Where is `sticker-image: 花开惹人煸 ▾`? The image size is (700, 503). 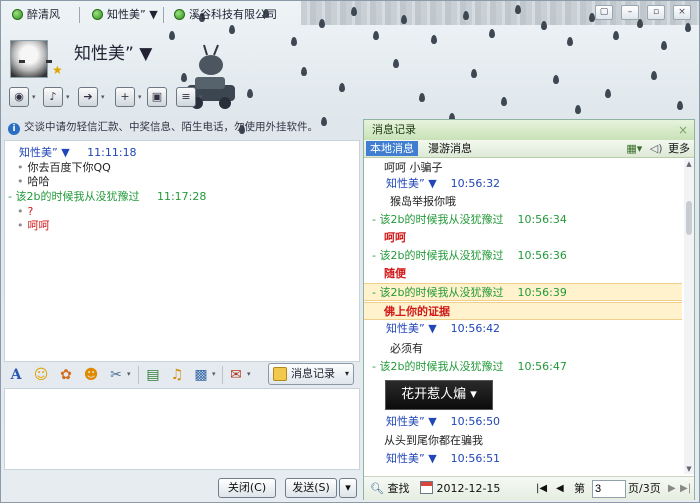 sticker-image: 花开惹人煸 ▾ is located at coordinates (439, 395).